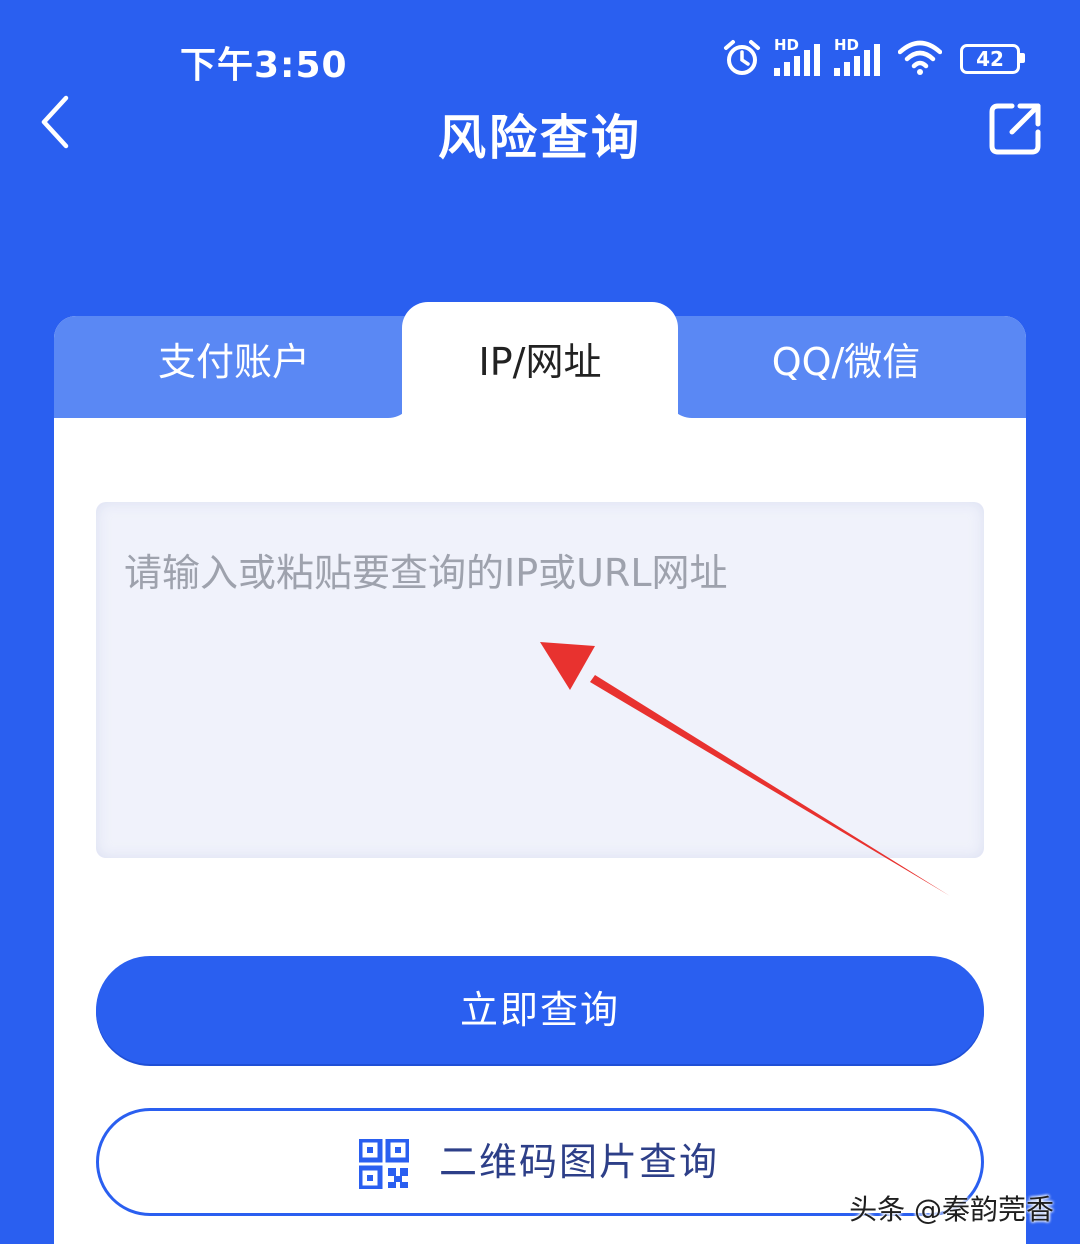 This screenshot has width=1080, height=1244. Describe the element at coordinates (846, 362) in the screenshot. I see `tab-label: QQ/微信` at that location.